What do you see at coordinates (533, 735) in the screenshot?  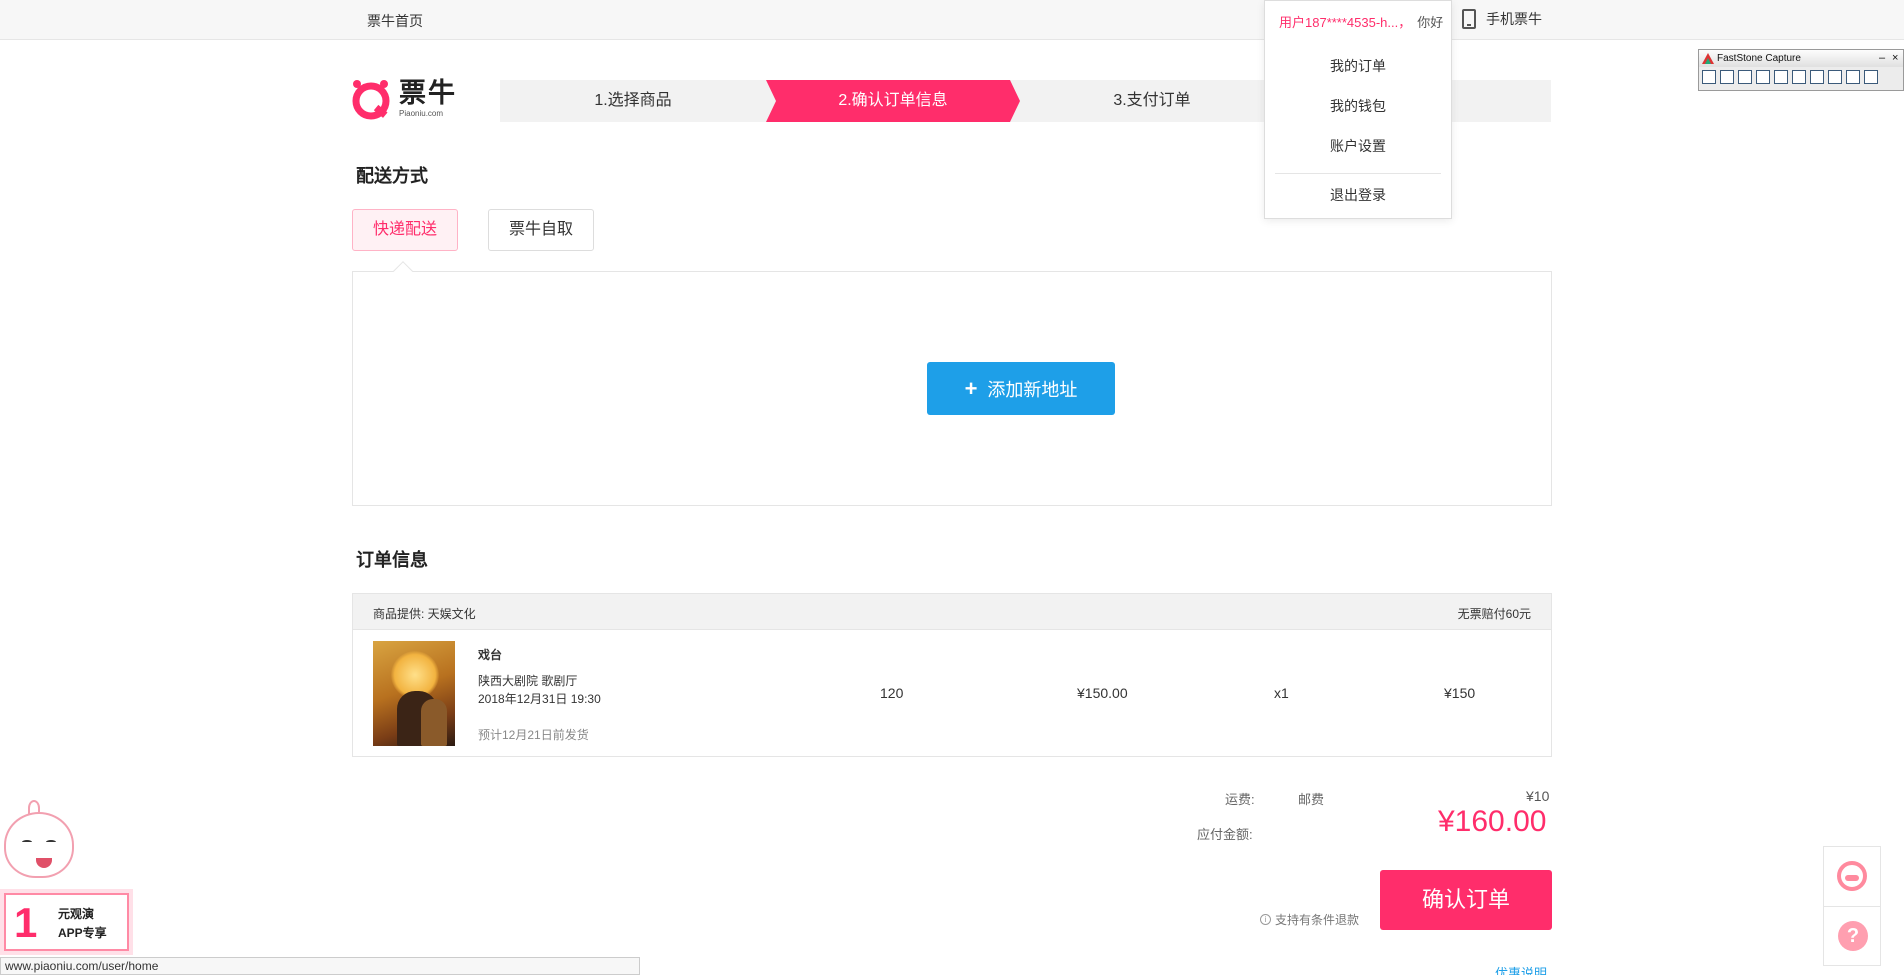 I see `item-shipping-note: 预计12月21日前发货` at bounding box center [533, 735].